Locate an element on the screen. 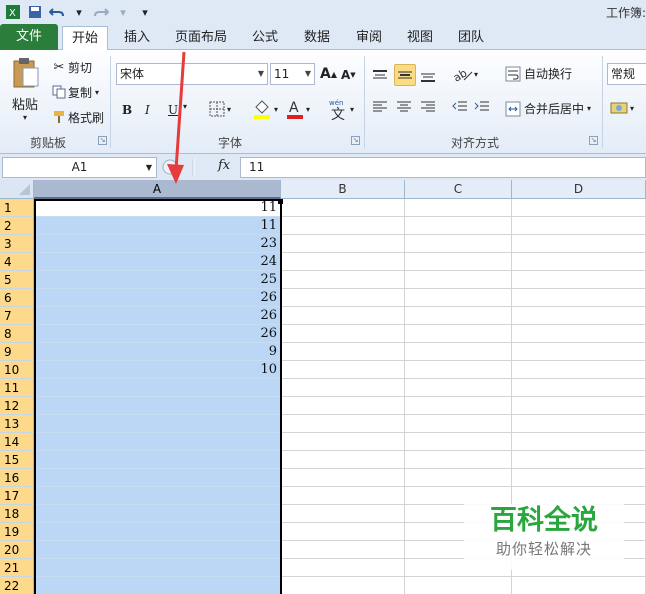  tab-data: 数据 is located at coordinates (317, 38).